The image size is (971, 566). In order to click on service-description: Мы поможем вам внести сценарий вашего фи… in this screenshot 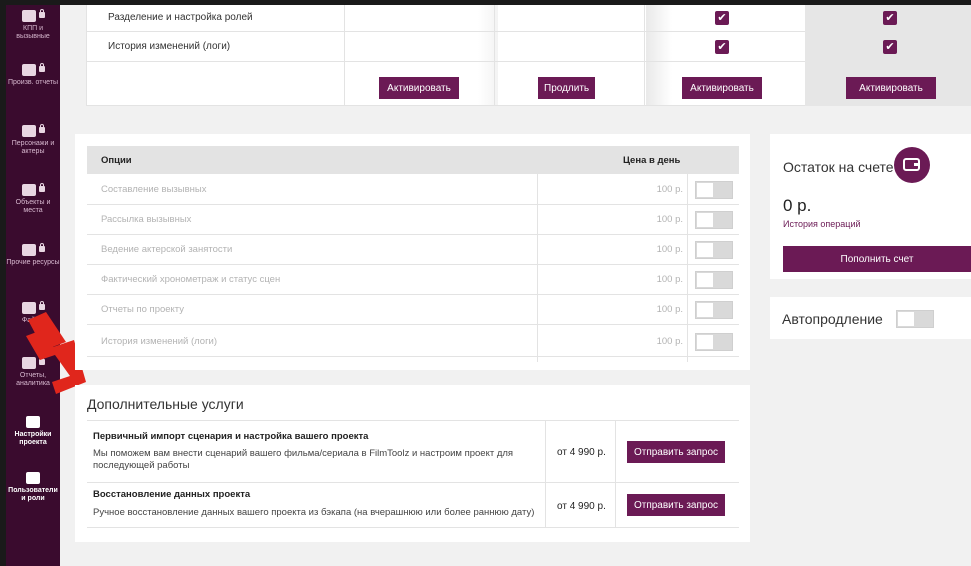, I will do `click(303, 459)`.